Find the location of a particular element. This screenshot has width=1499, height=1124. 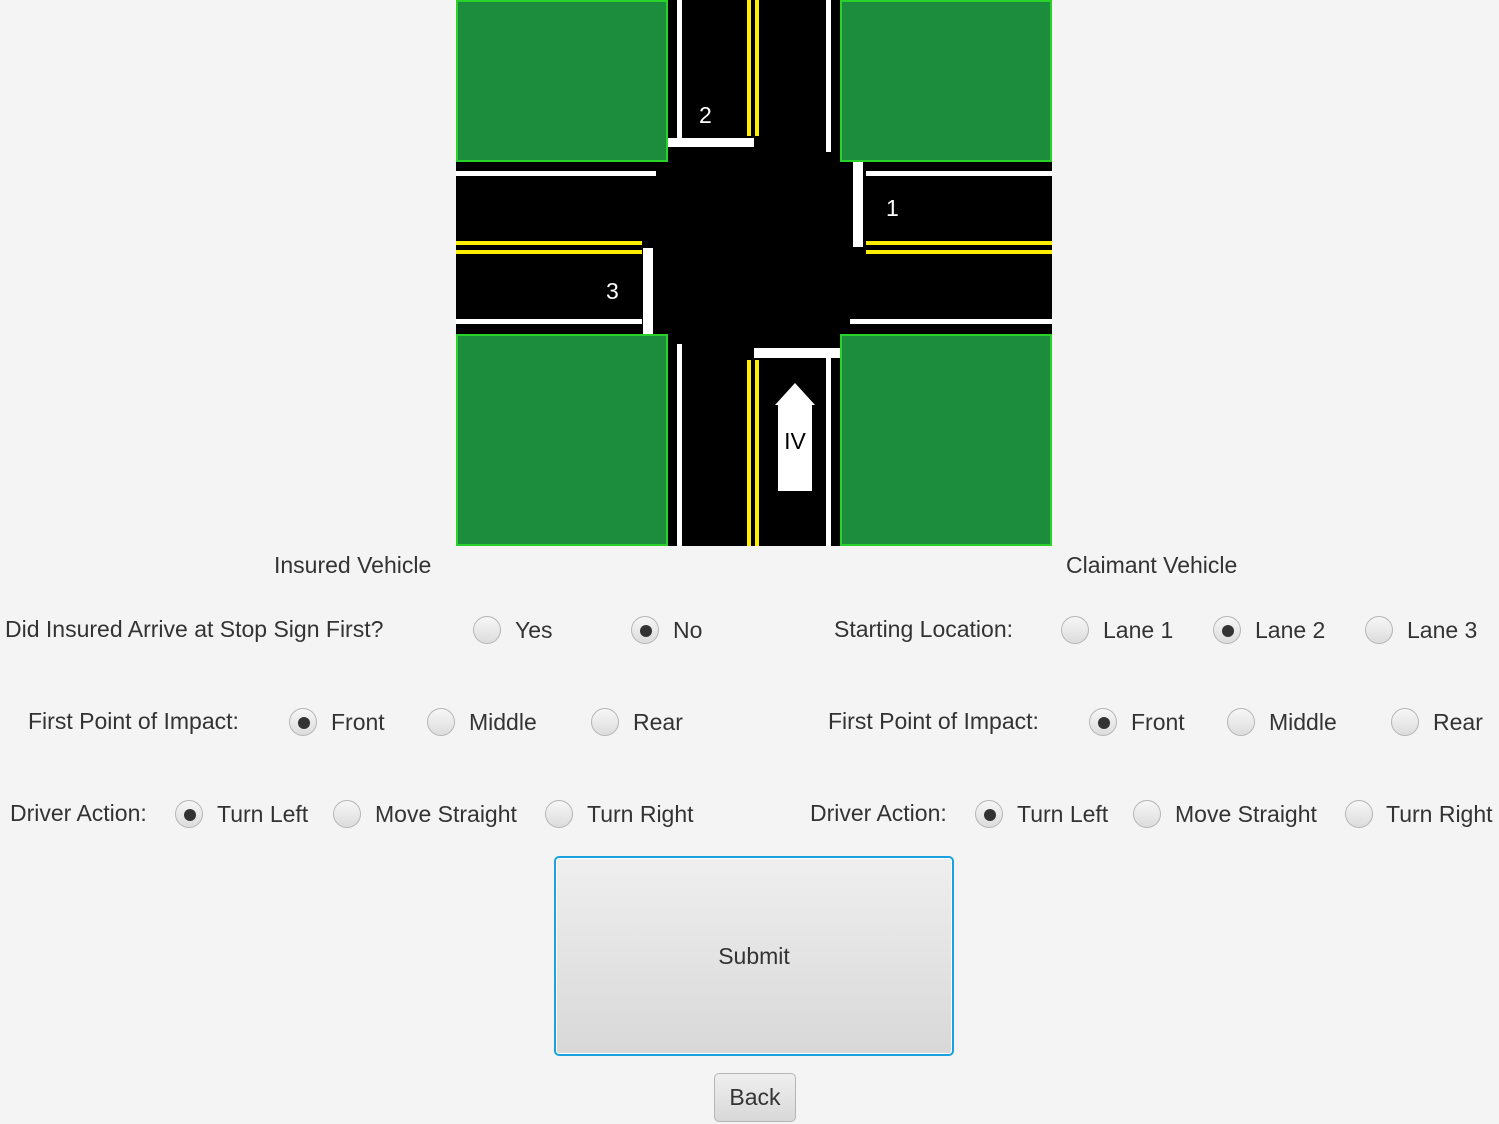

claimant-action-label: Driver Action: is located at coordinates (878, 813).